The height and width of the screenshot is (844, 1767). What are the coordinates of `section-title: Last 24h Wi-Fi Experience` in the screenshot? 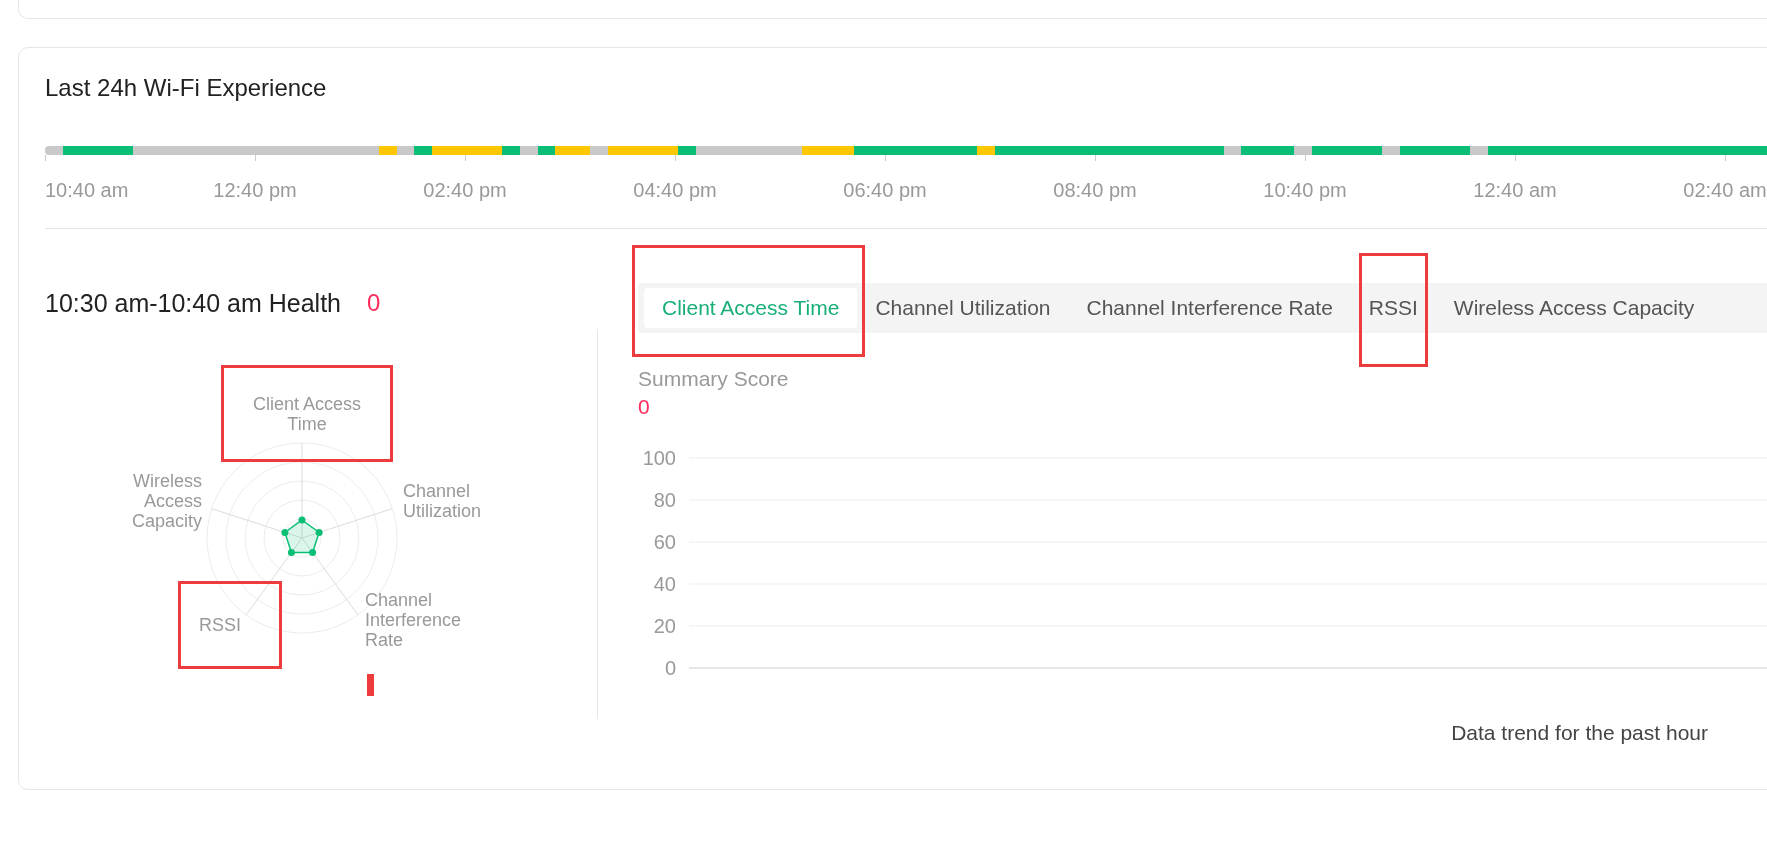 It's located at (186, 88).